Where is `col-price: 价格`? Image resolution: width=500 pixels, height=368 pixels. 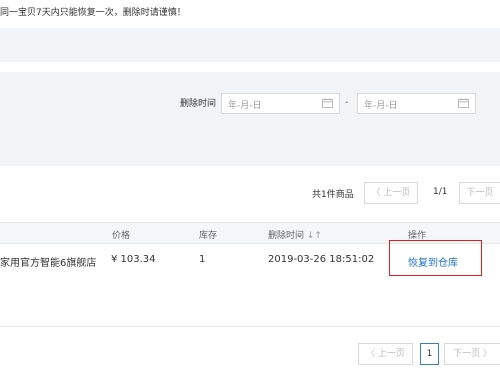 col-price: 价格 is located at coordinates (121, 236).